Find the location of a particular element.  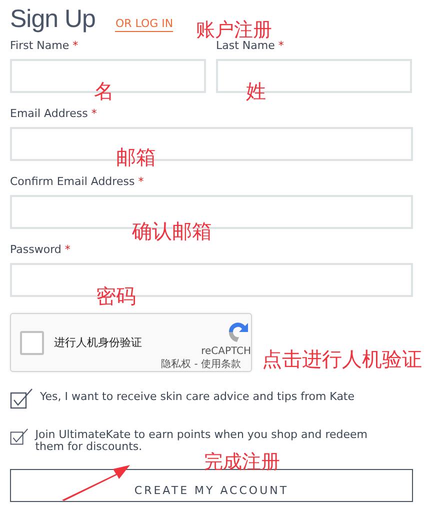

captcha-brand: reCAPTCH is located at coordinates (226, 351).